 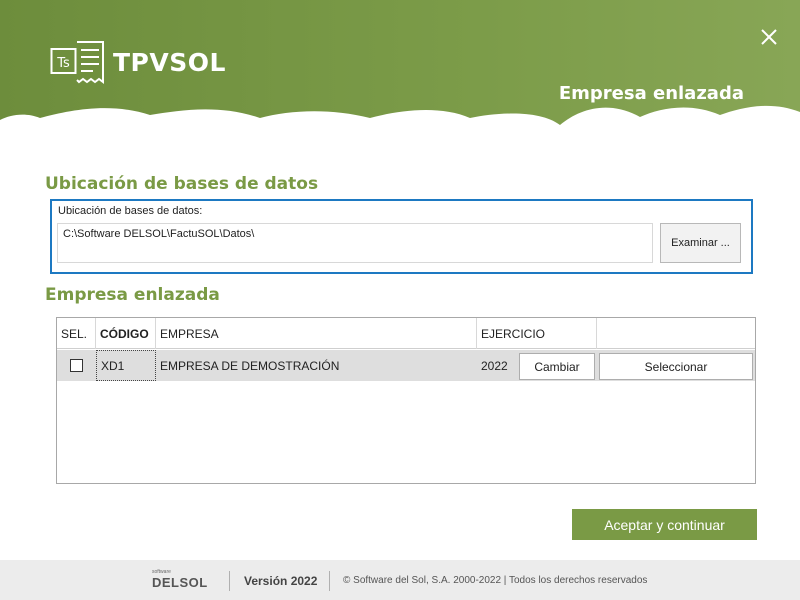 I want to click on close-icon, so click(x=769, y=37).